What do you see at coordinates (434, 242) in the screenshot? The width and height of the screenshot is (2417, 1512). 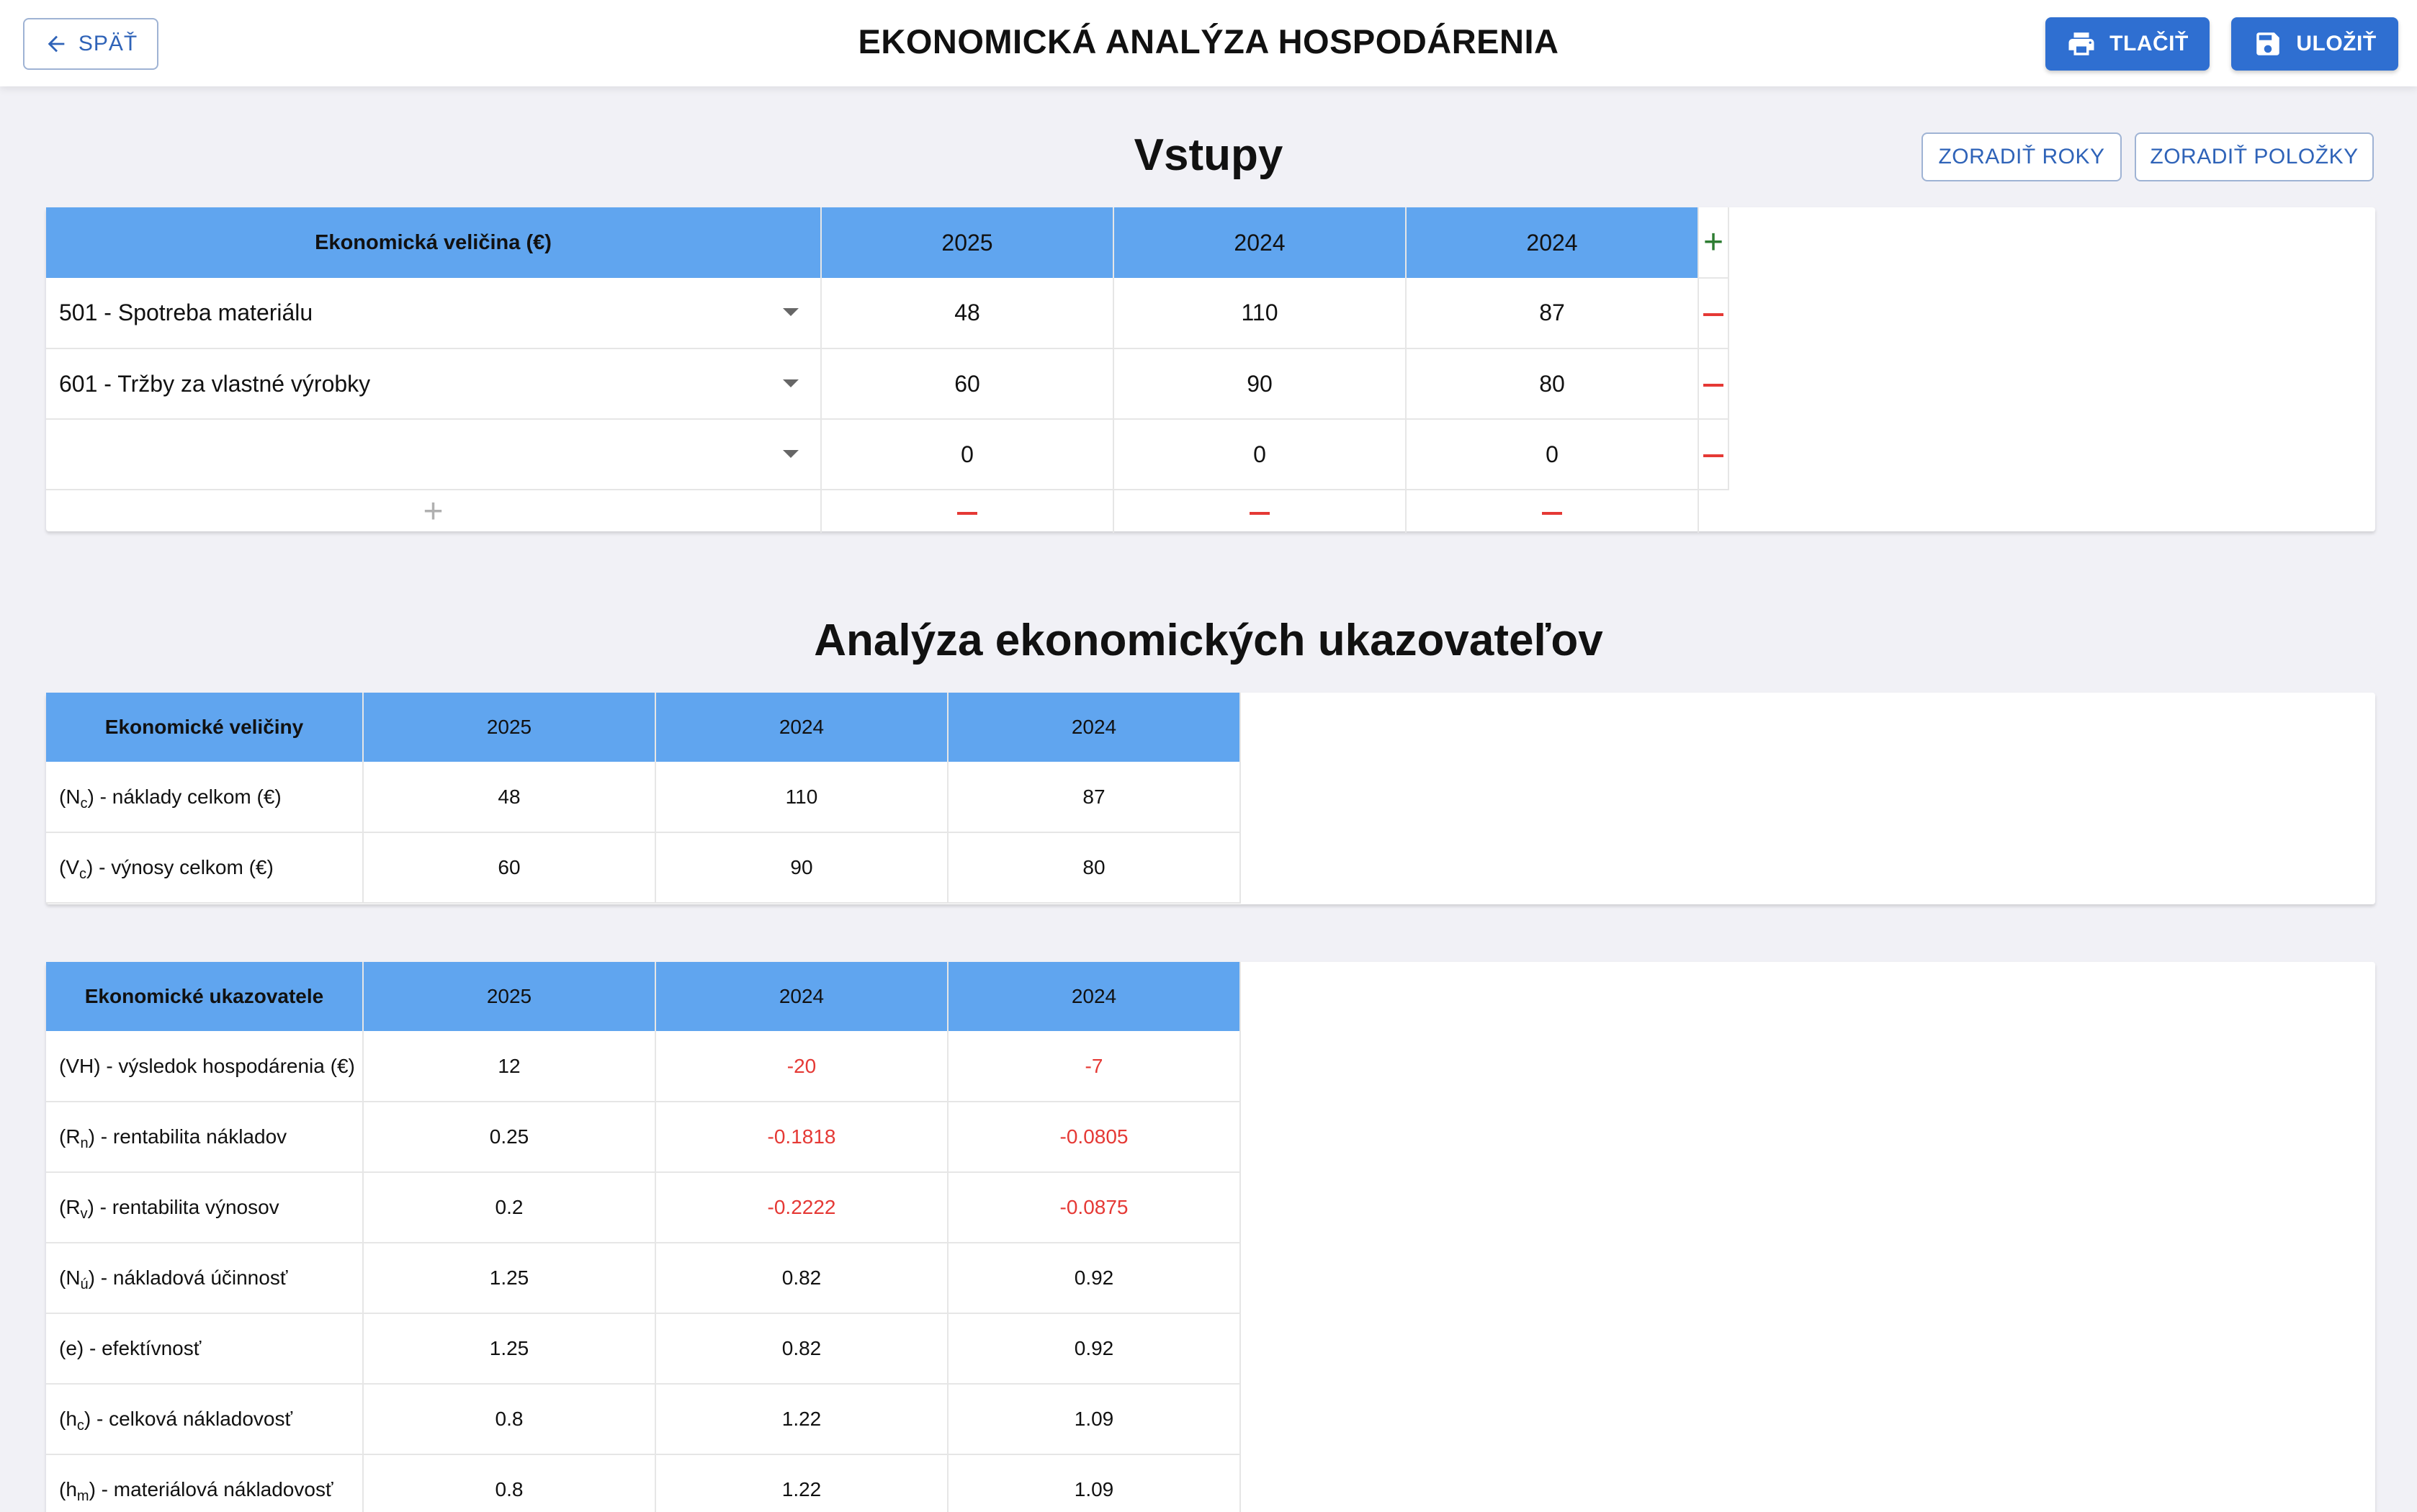 I see `inputs-header-quantity: Ekonomická veličina (€)` at bounding box center [434, 242].